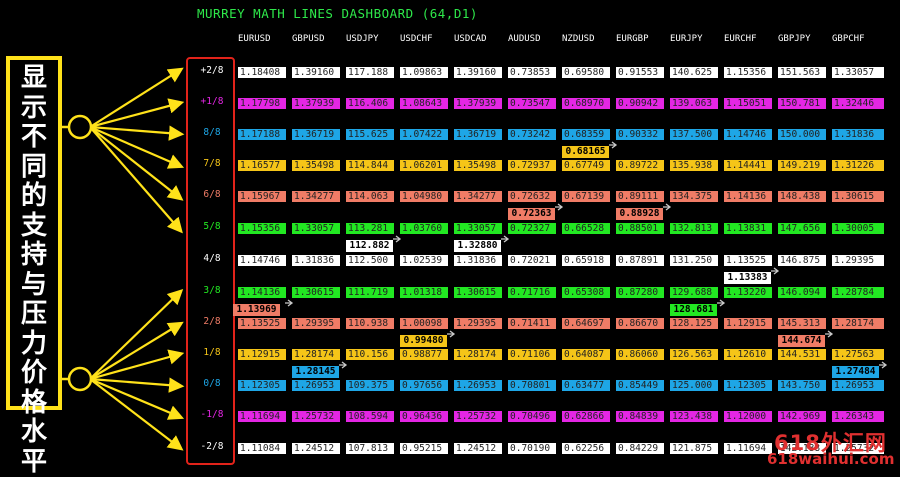 Image resolution: width=900 pixels, height=477 pixels. I want to click on level-value-cell: 113.281, so click(370, 228).